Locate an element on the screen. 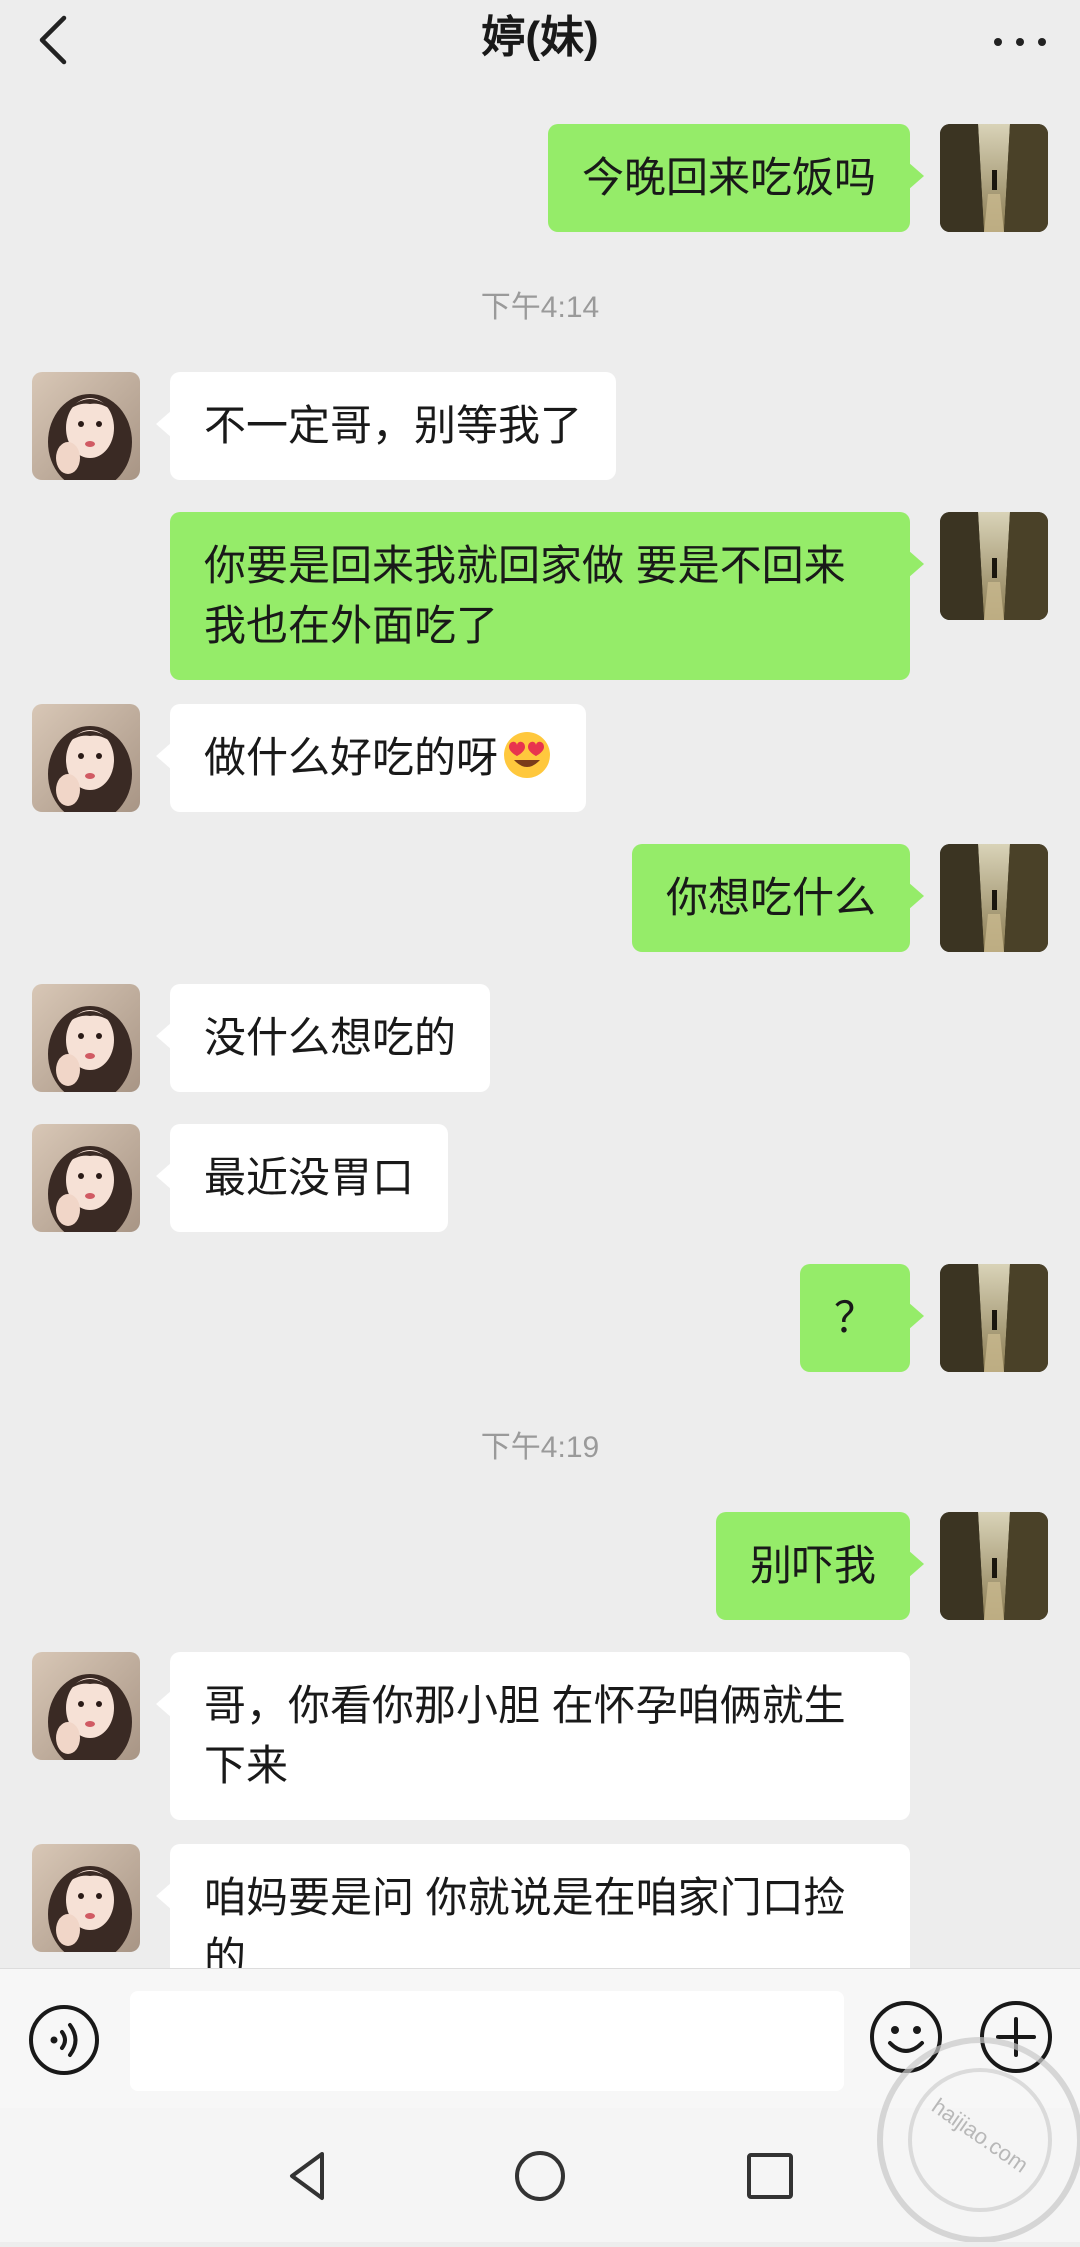 This screenshot has height=2247, width=1080. input-bar is located at coordinates (540, 2038).